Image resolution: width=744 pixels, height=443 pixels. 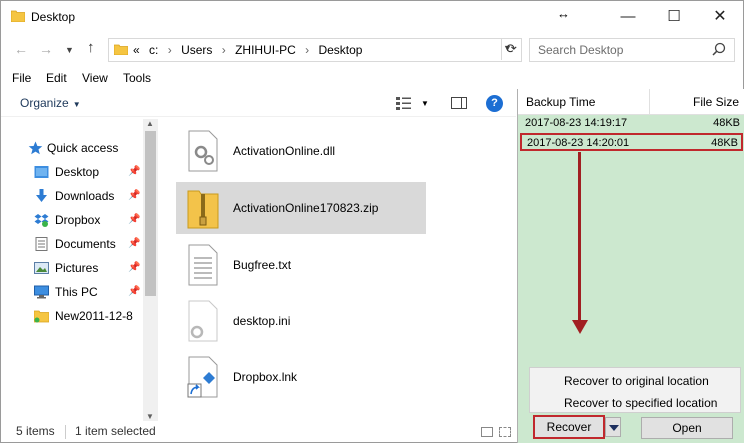 I want to click on change-view-icon, so click(x=404, y=103).